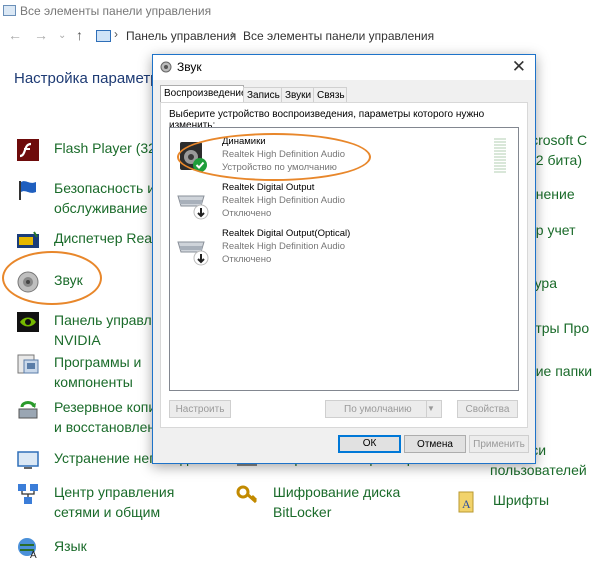 The width and height of the screenshot is (593, 568). What do you see at coordinates (28, 410) in the screenshot?
I see `backup-icon` at bounding box center [28, 410].